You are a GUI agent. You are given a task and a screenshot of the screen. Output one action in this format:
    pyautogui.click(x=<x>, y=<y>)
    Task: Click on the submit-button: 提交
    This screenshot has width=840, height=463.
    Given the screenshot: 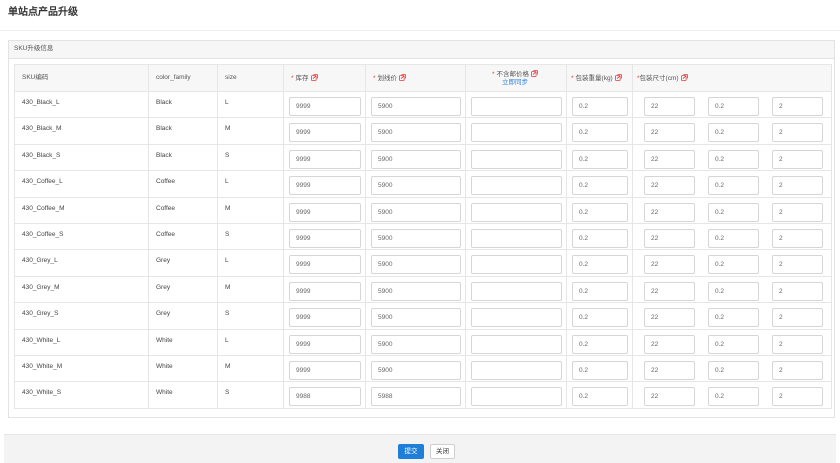 What is the action you would take?
    pyautogui.click(x=411, y=451)
    